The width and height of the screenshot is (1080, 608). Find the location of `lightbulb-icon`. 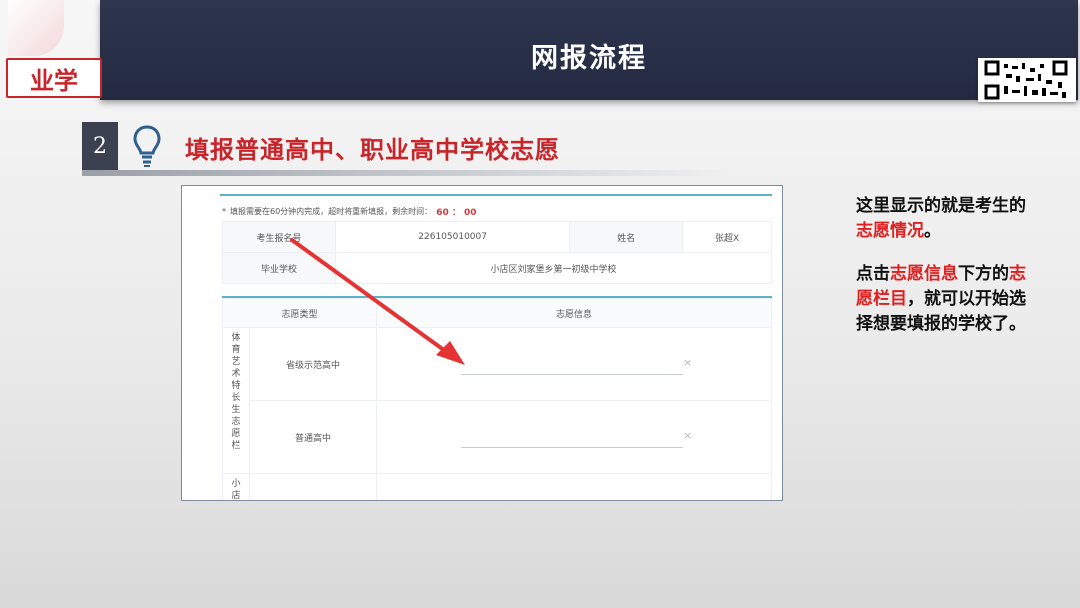

lightbulb-icon is located at coordinates (147, 146).